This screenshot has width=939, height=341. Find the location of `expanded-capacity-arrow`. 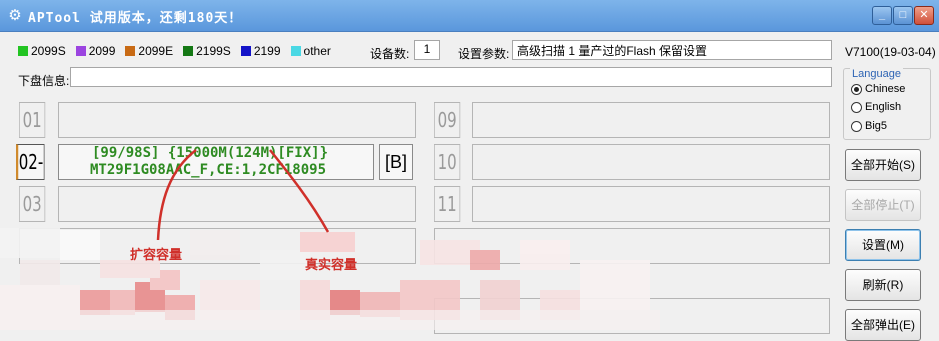

expanded-capacity-arrow is located at coordinates (176, 195).